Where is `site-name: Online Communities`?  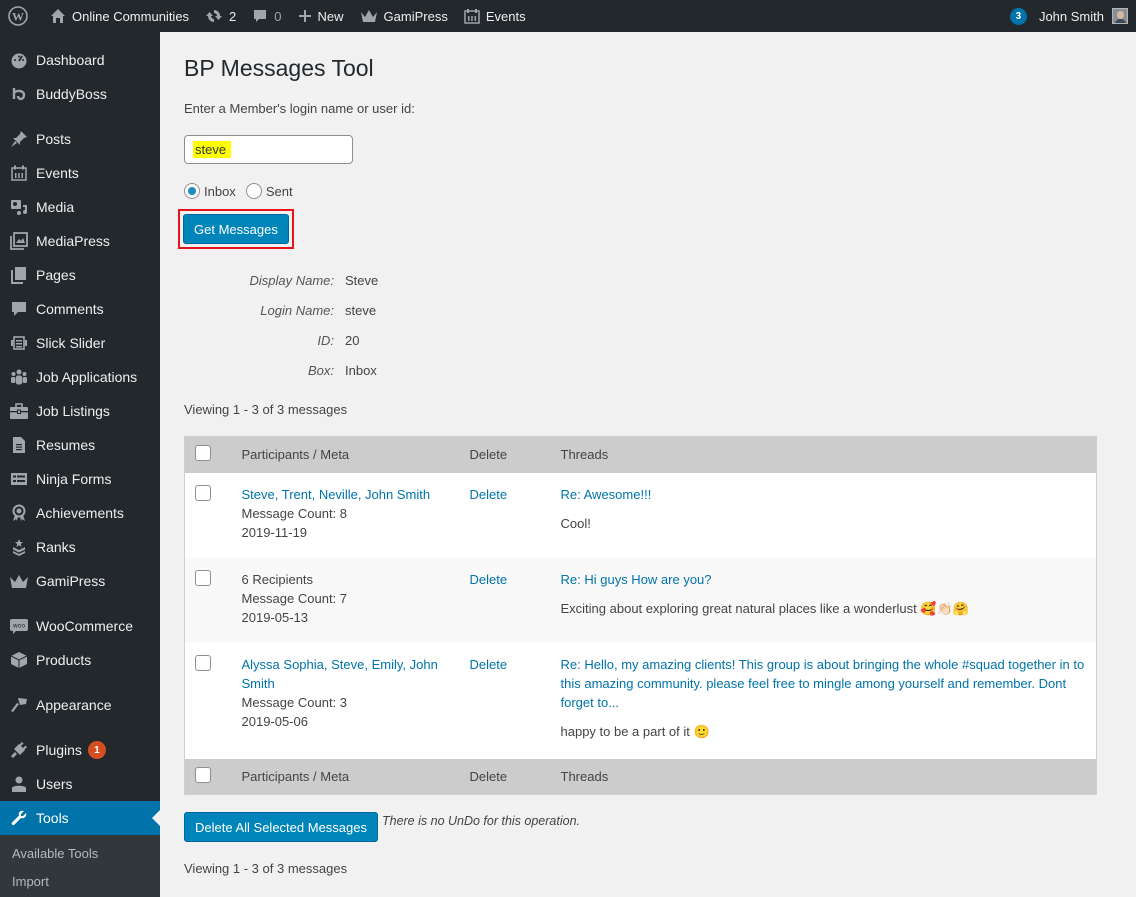
site-name: Online Communities is located at coordinates (131, 16).